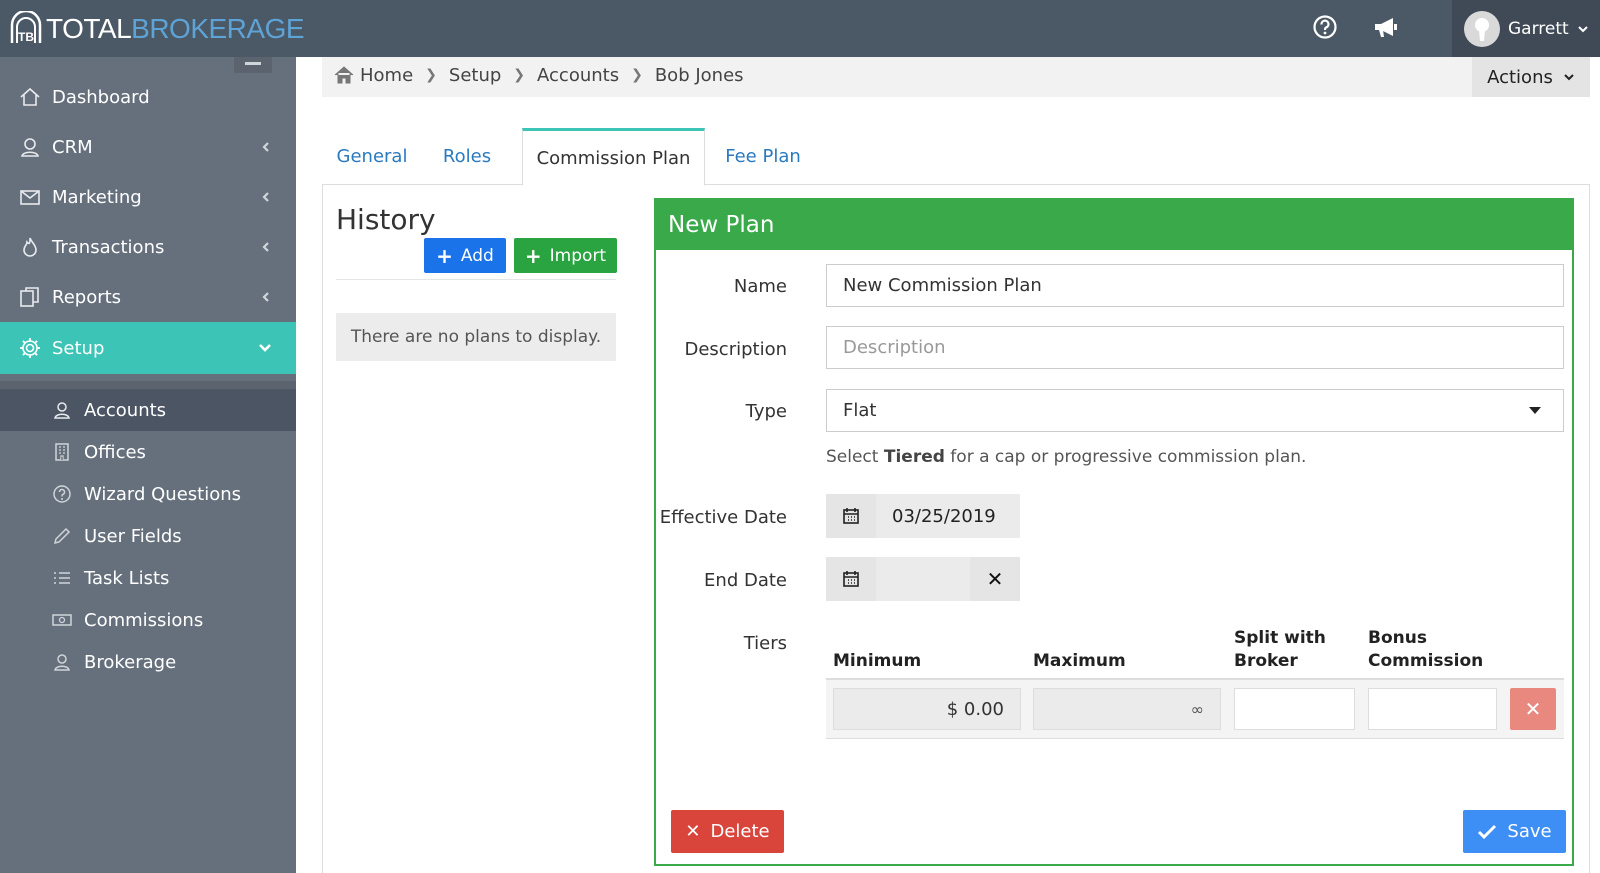 Image resolution: width=1600 pixels, height=873 pixels. I want to click on tier-header-split-line2: Broker, so click(1266, 661).